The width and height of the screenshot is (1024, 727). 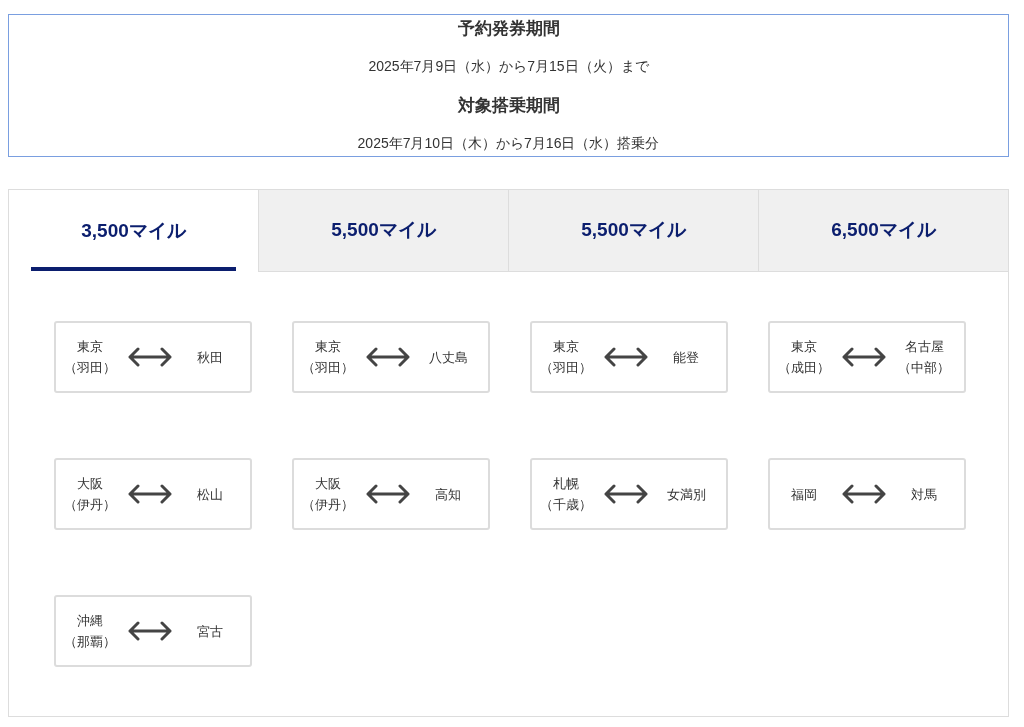 I want to click on route-card: 大阪 （伊丹） 高知, so click(x=391, y=494).